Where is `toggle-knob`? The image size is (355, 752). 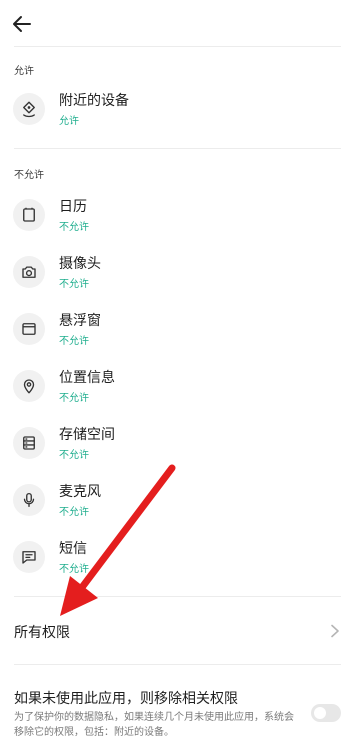
toggle-knob is located at coordinates (320, 713).